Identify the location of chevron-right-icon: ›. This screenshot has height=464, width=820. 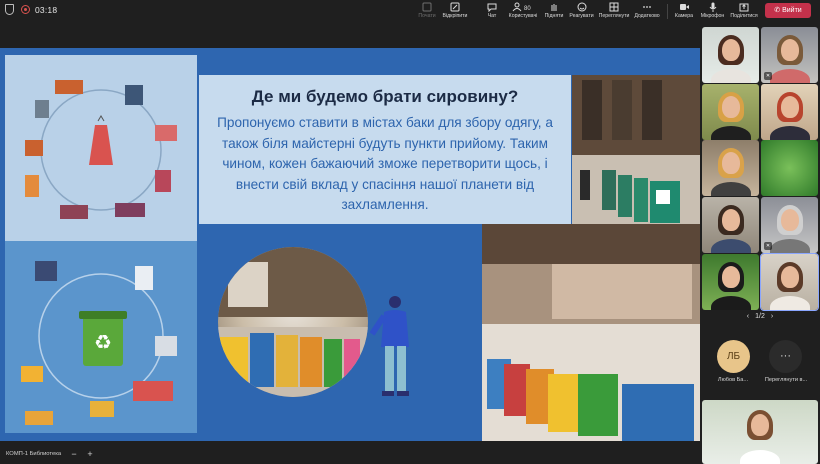
(772, 316).